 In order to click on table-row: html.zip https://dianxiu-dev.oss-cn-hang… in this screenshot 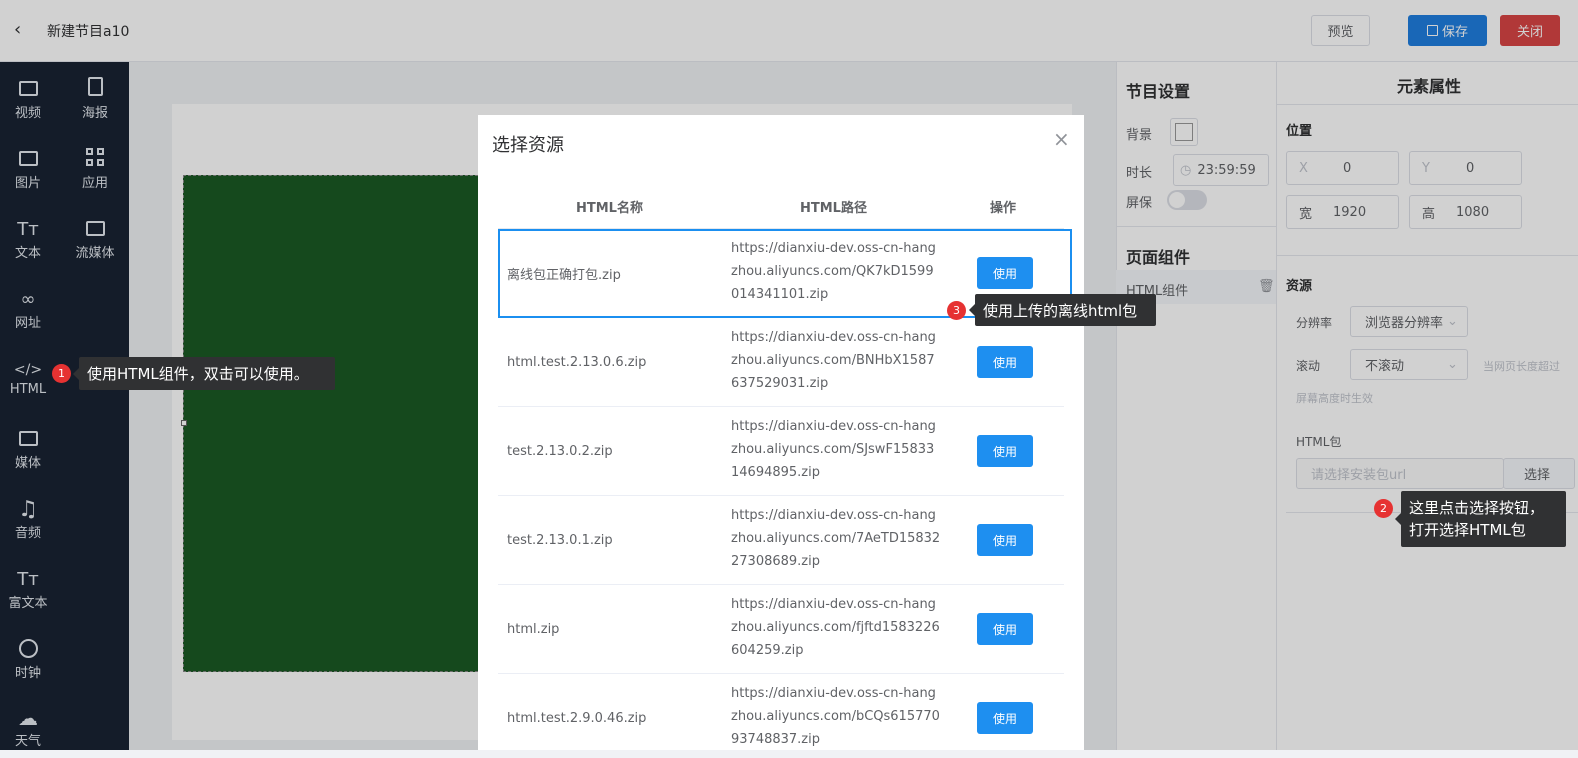, I will do `click(781, 629)`.